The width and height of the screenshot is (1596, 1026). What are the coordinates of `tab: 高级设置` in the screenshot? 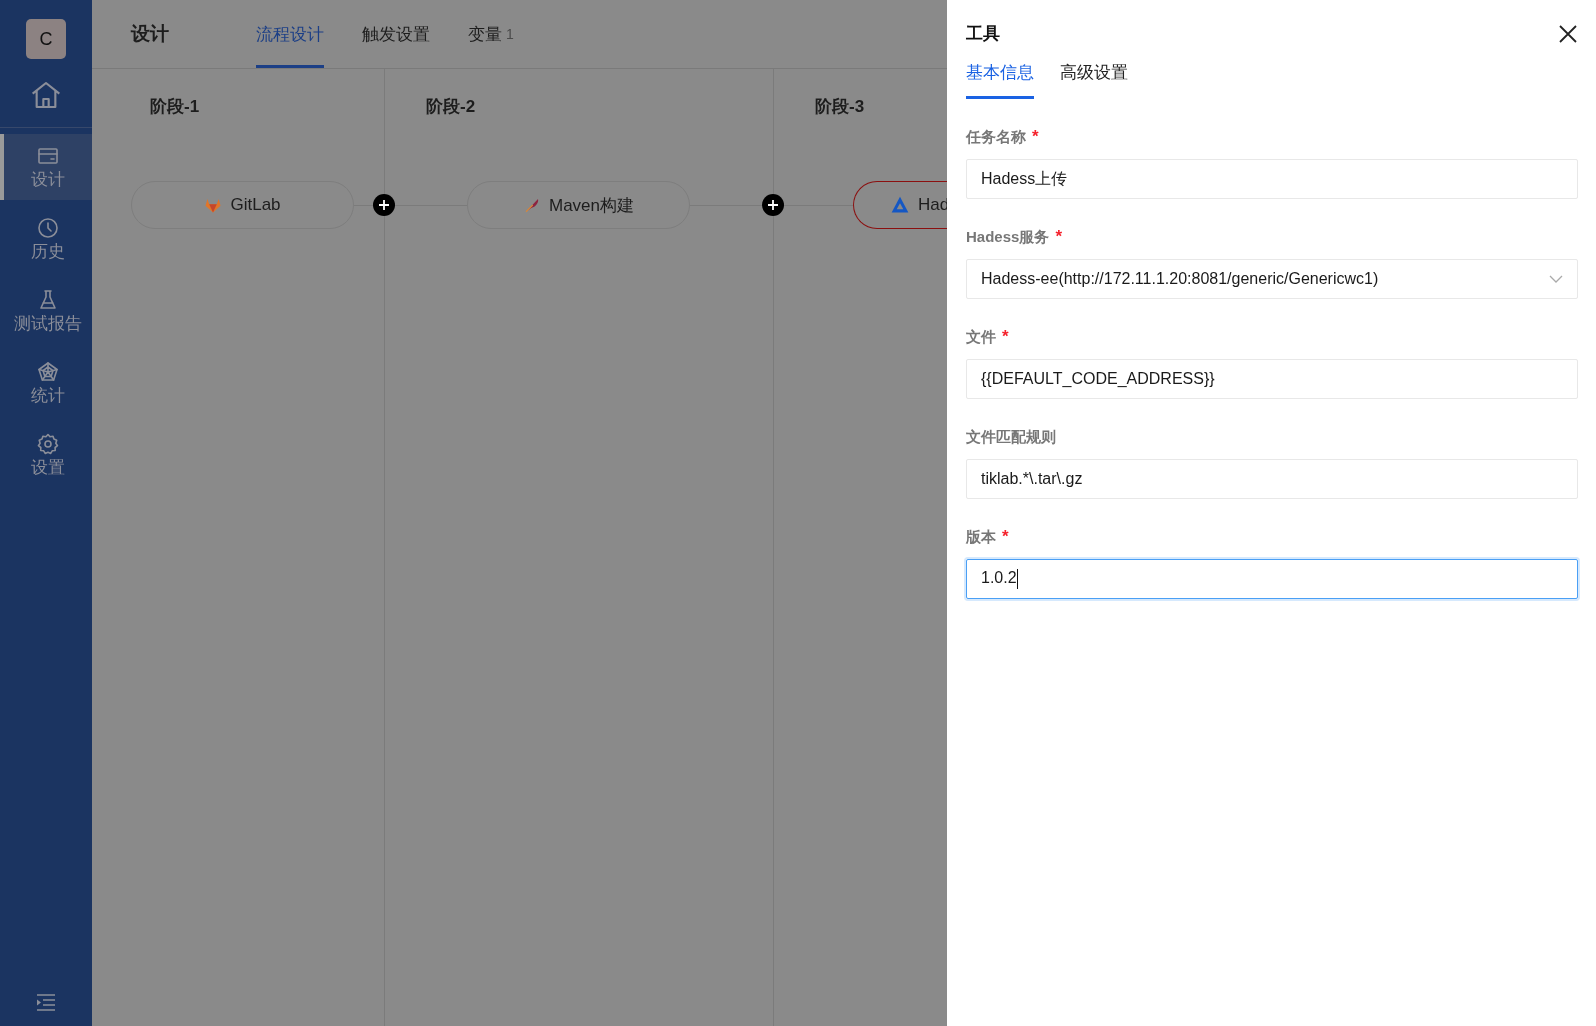 It's located at (1094, 77).